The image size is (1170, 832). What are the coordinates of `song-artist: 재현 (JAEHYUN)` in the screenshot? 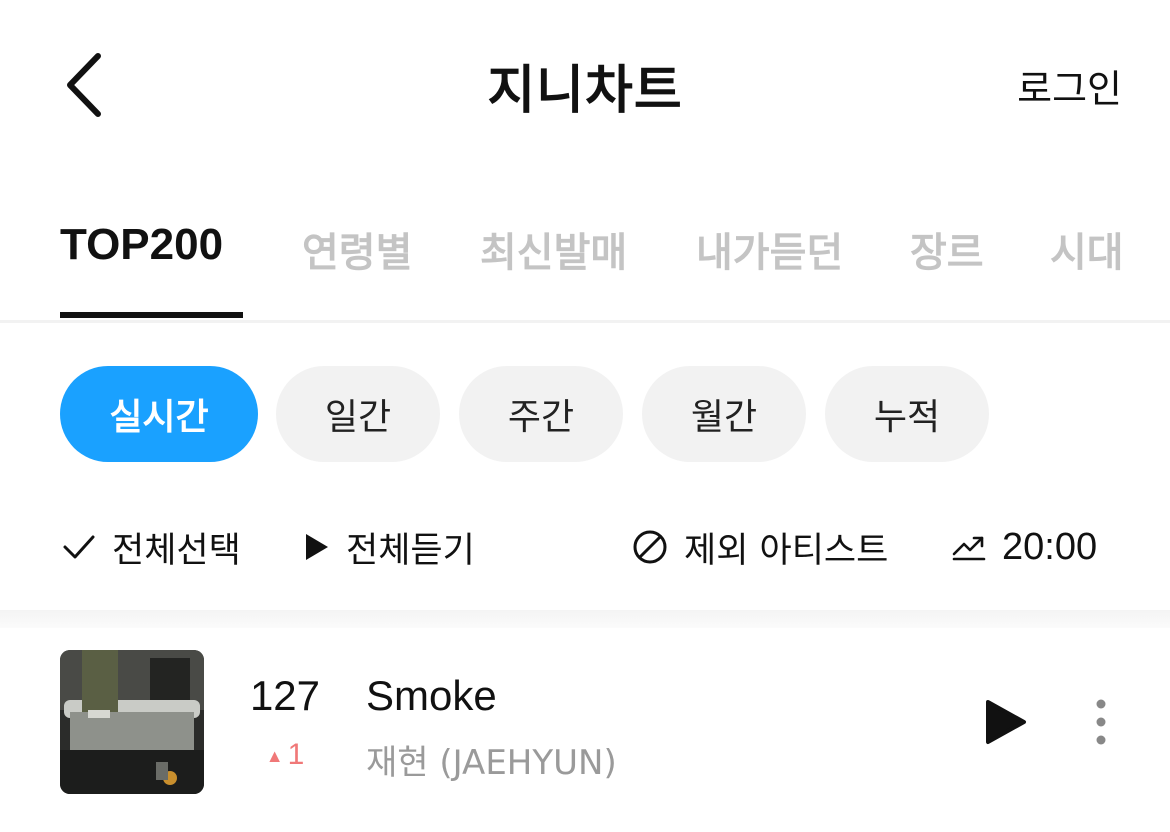 It's located at (491, 759).